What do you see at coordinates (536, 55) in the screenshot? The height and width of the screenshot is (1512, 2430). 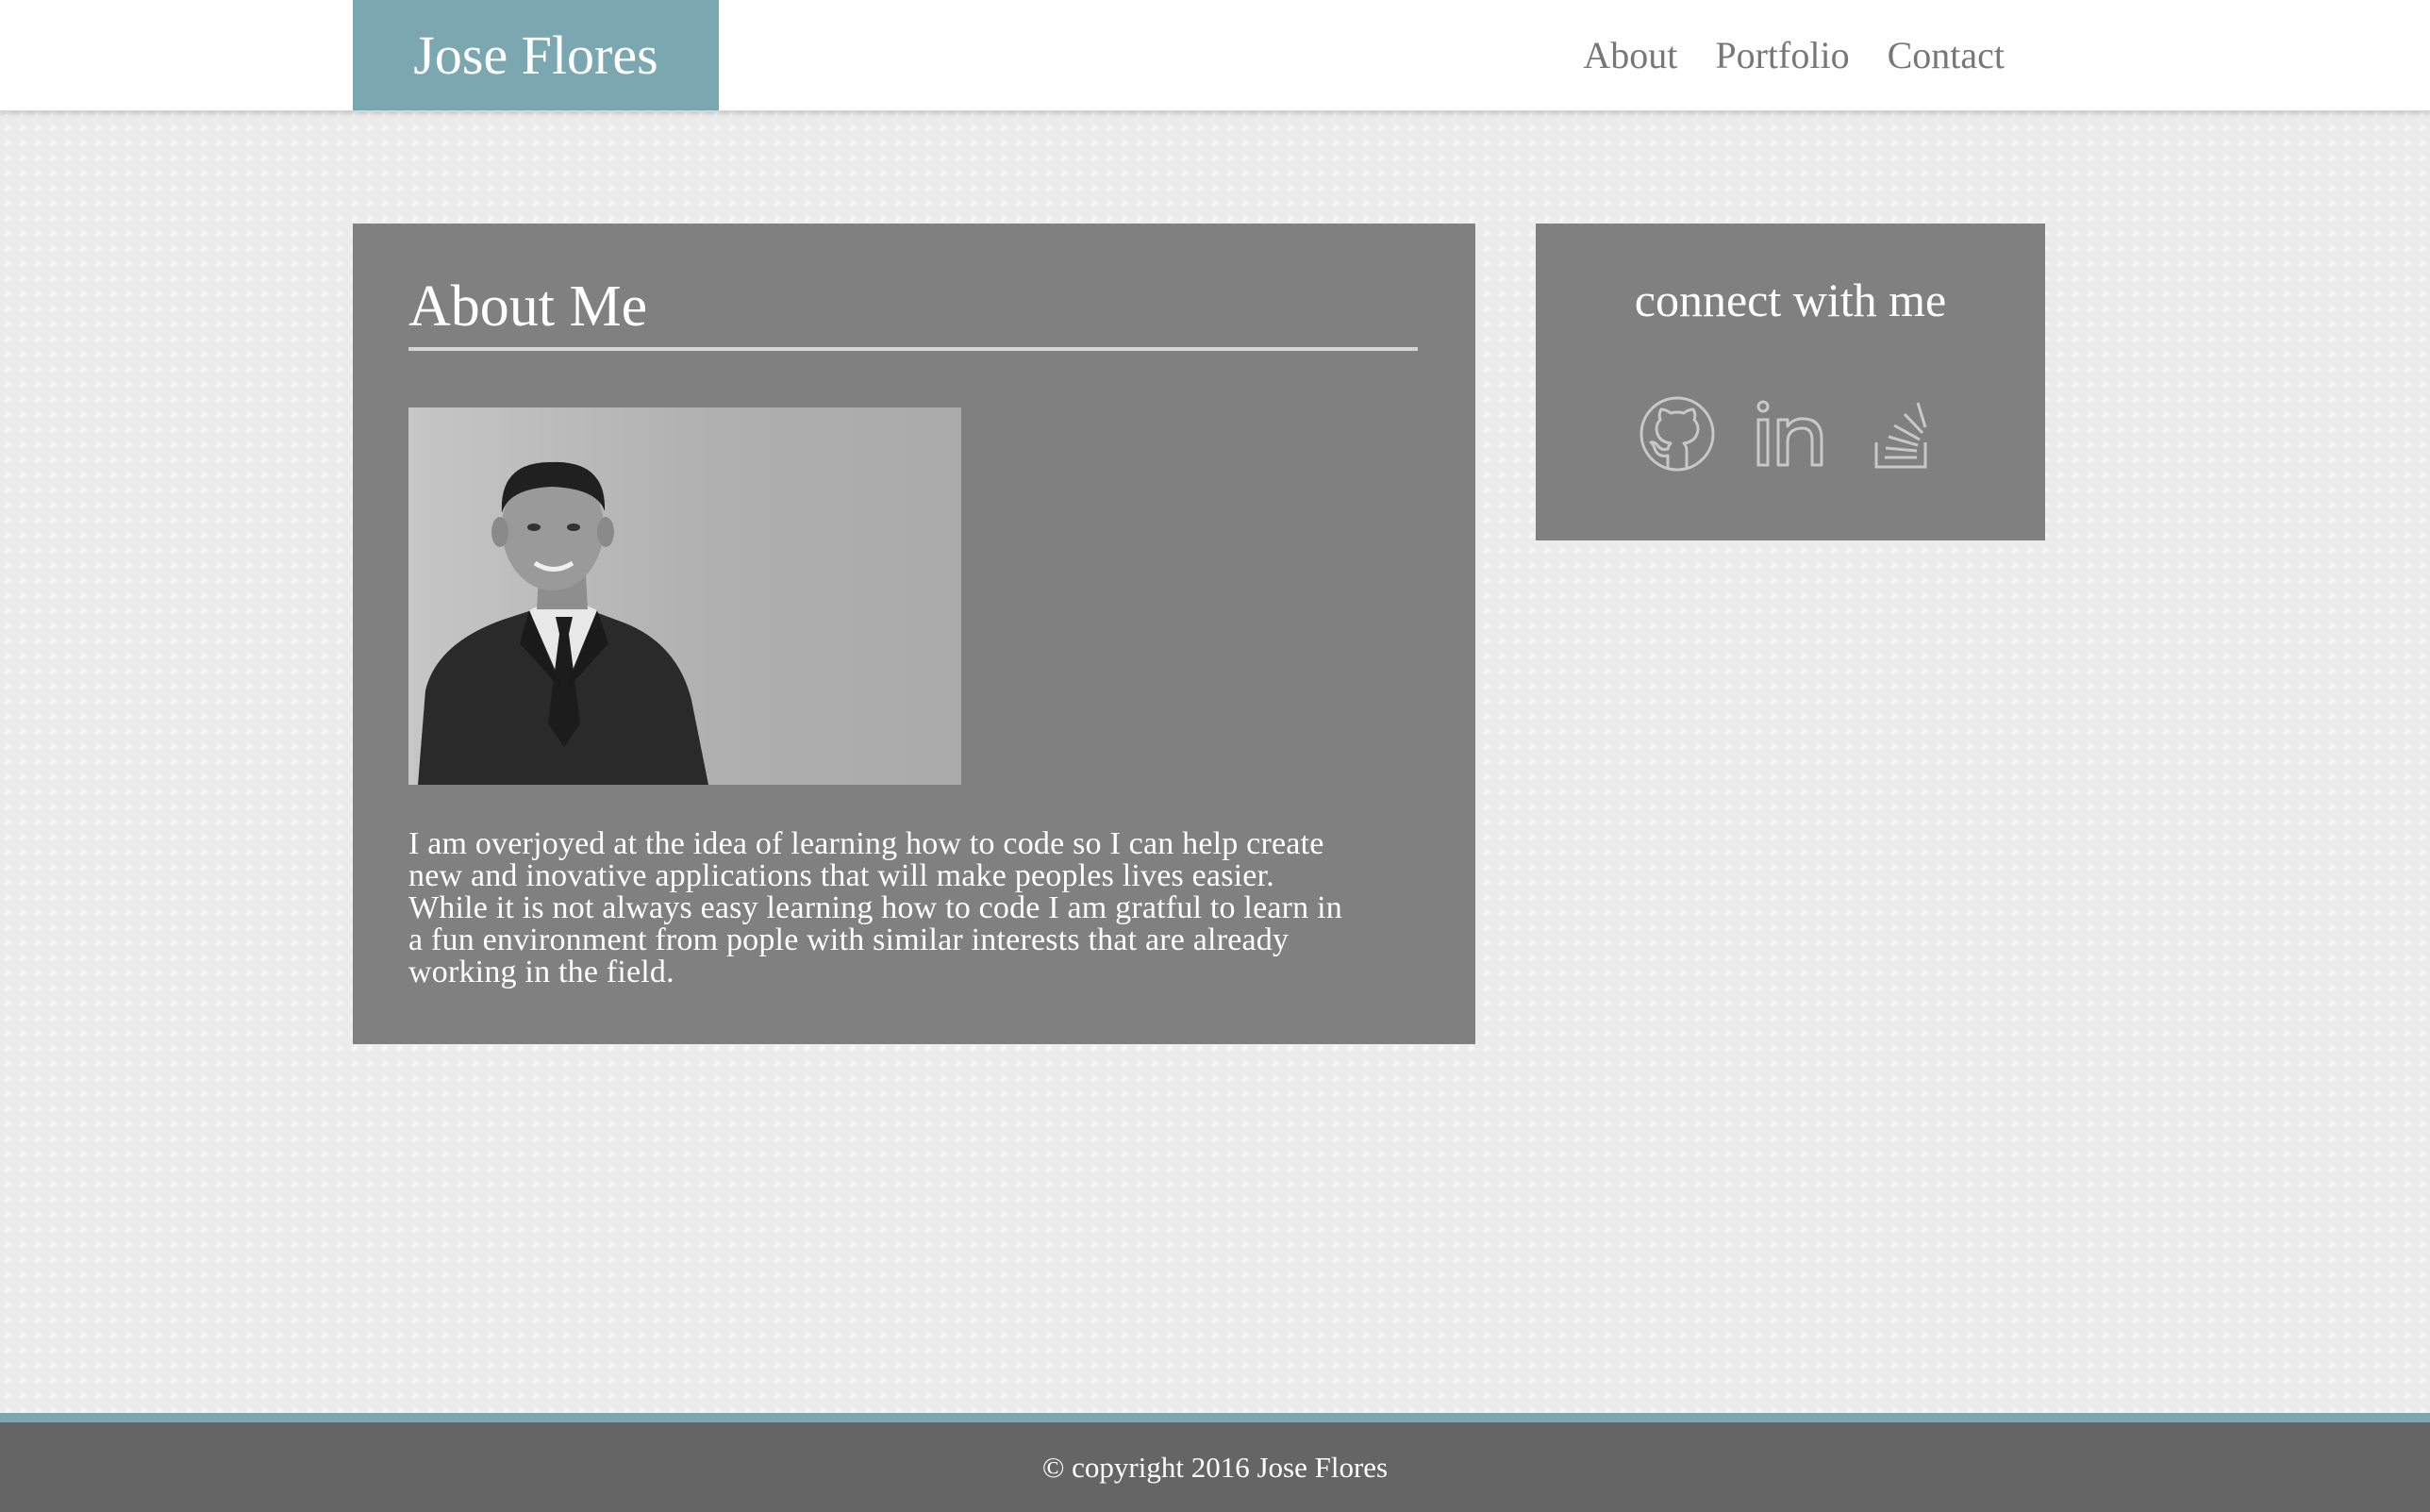 I see `brand-logo-link: Jose Flores` at bounding box center [536, 55].